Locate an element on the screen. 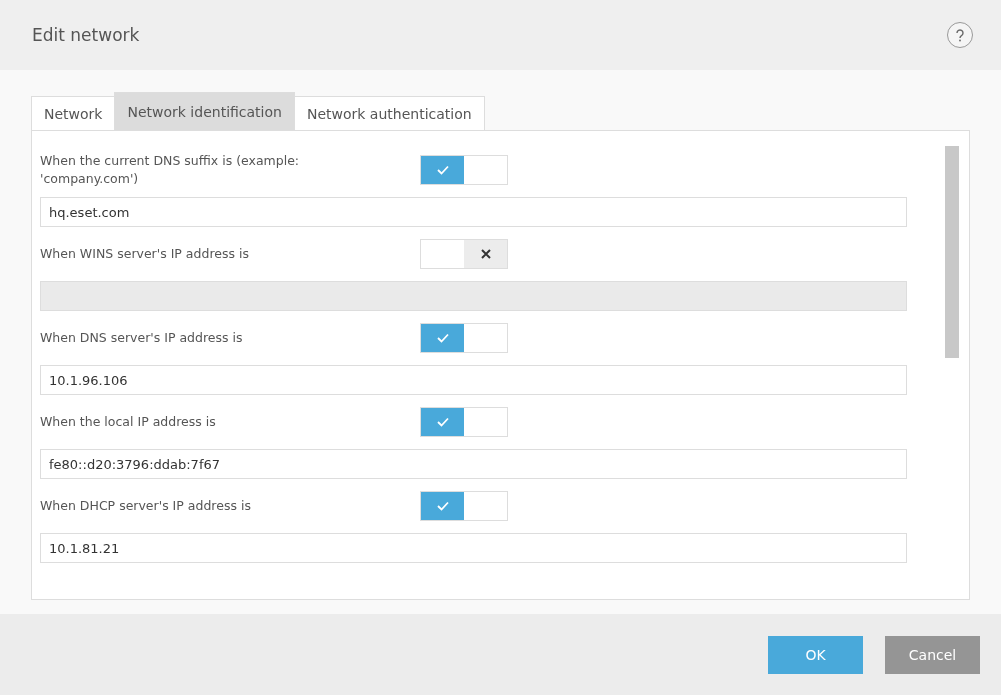 The height and width of the screenshot is (695, 1001). dialog-title: Edit network is located at coordinates (86, 35).